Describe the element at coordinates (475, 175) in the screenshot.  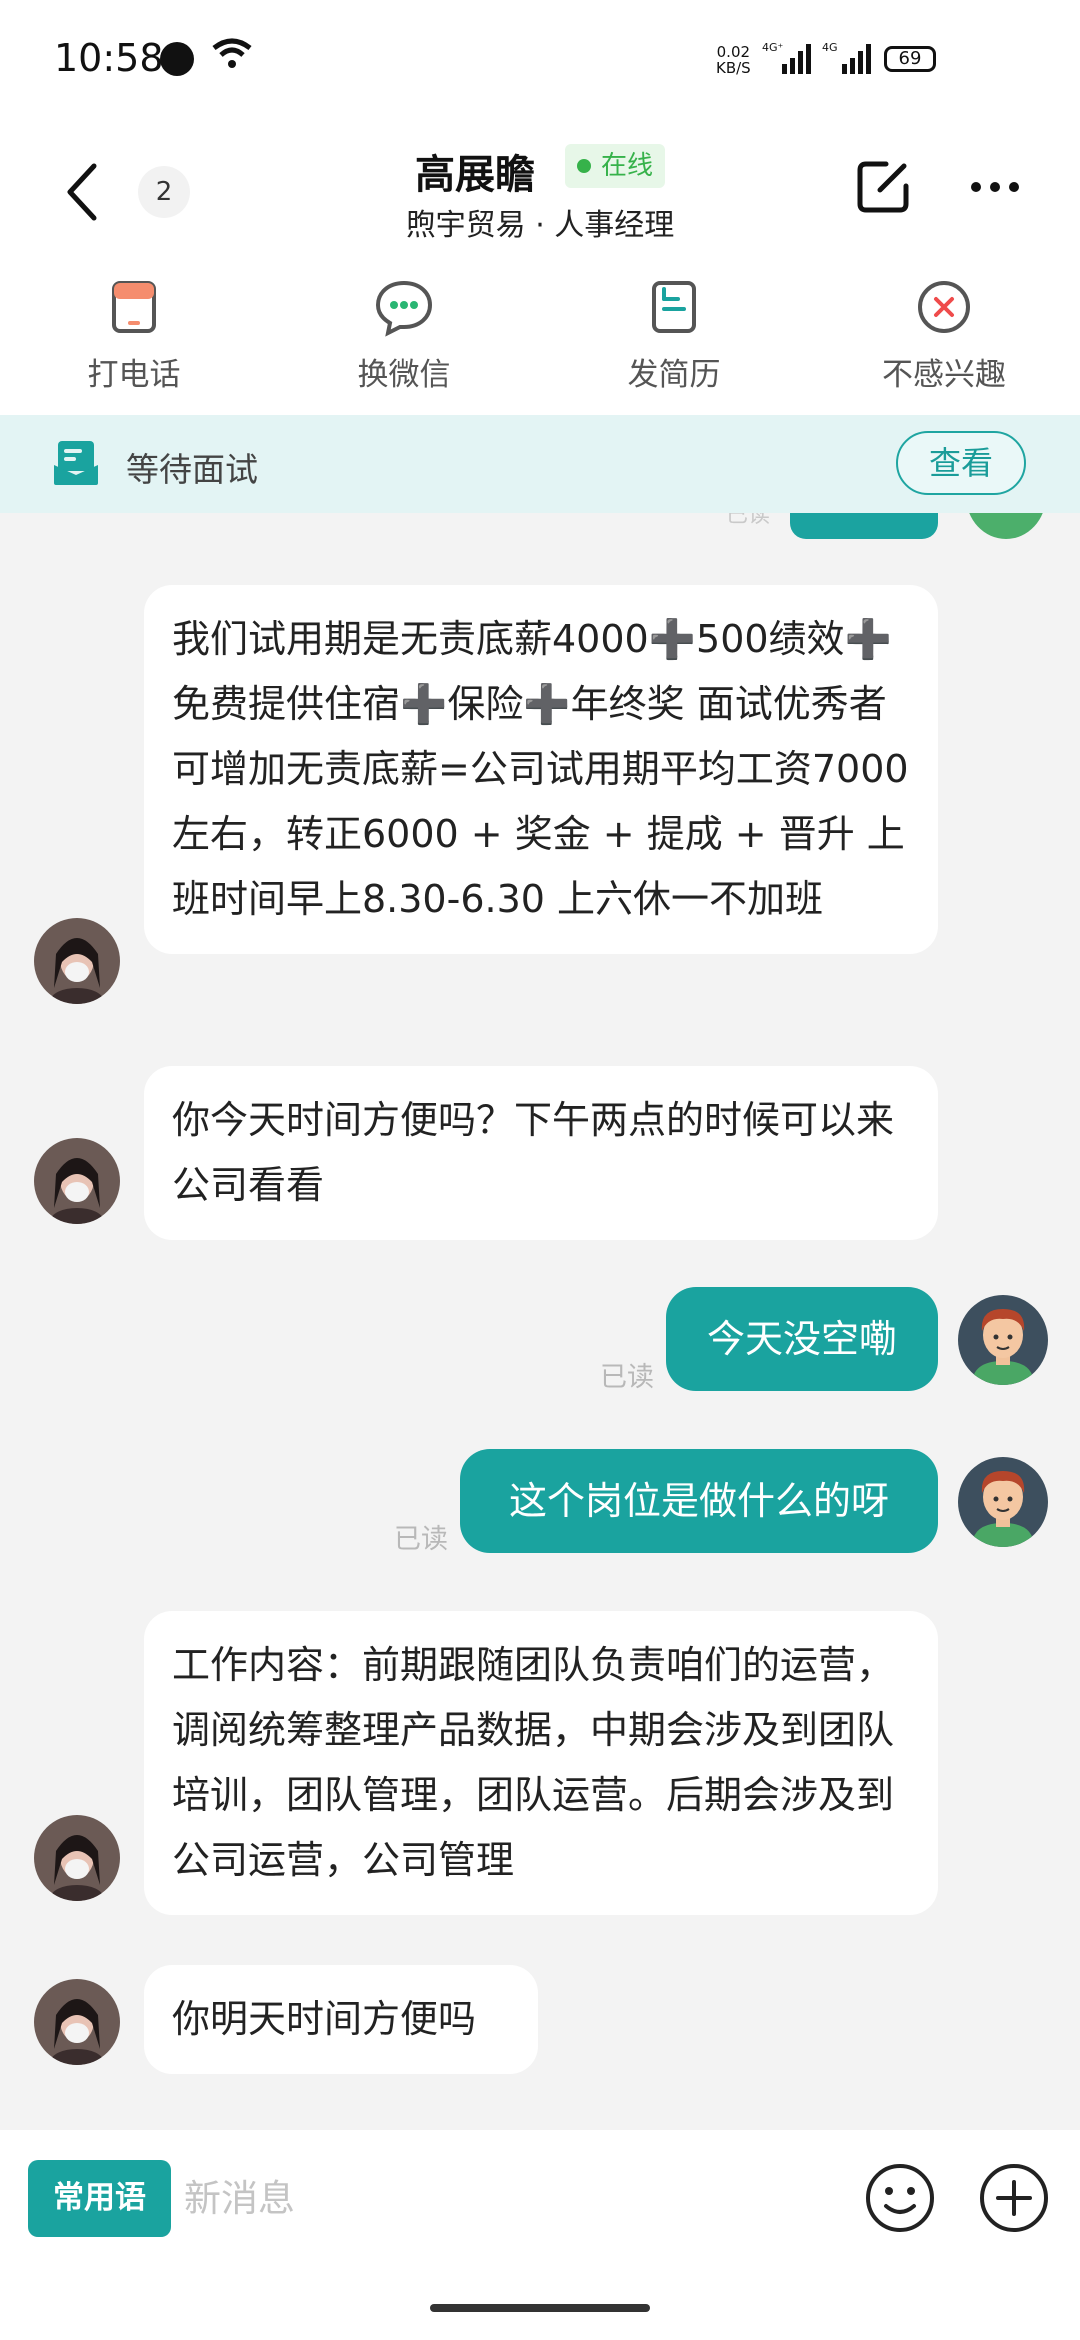
I see `contact-name: 高展瞻` at that location.